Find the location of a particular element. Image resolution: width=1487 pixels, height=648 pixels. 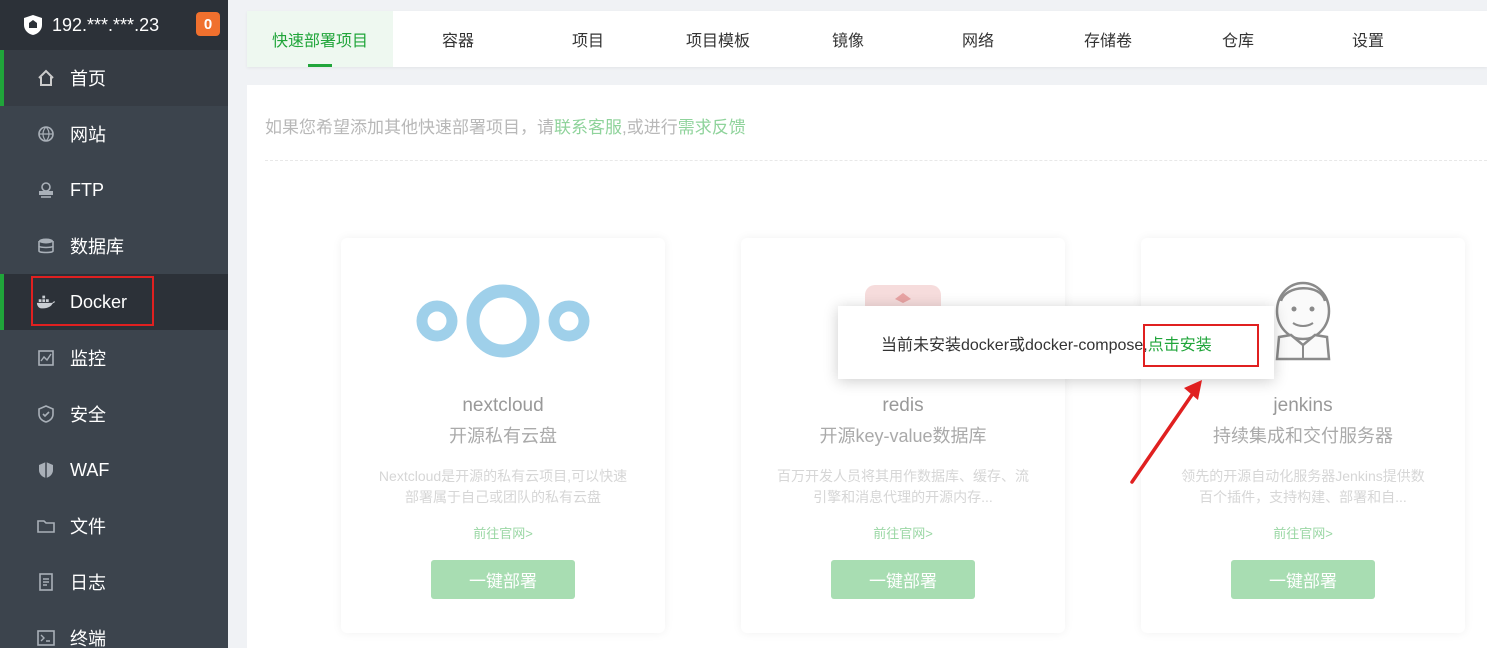

sidebar-item-label: 数据库 is located at coordinates (97, 247).